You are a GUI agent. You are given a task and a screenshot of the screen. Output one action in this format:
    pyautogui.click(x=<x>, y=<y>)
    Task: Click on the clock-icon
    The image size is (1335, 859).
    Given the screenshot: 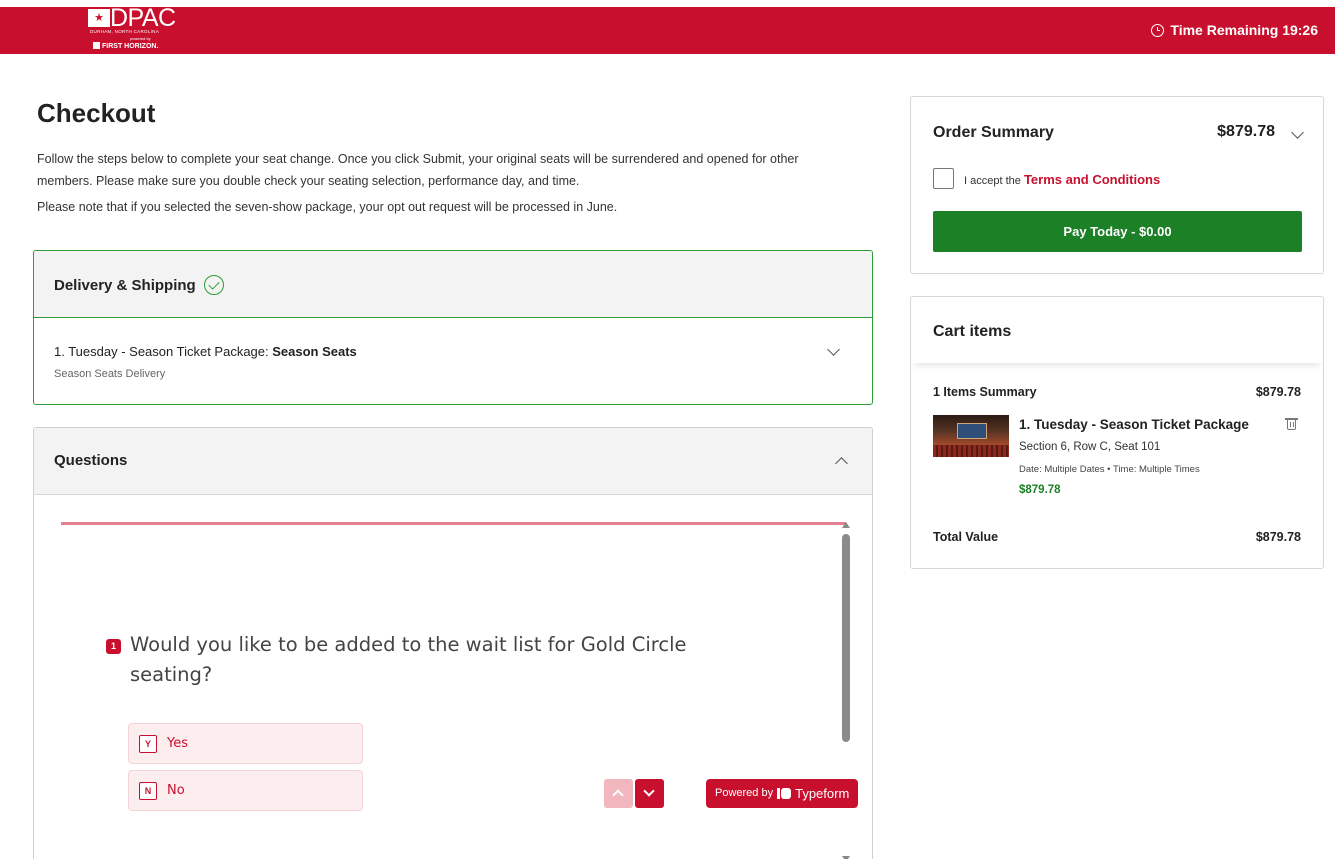 What is the action you would take?
    pyautogui.click(x=1158, y=30)
    